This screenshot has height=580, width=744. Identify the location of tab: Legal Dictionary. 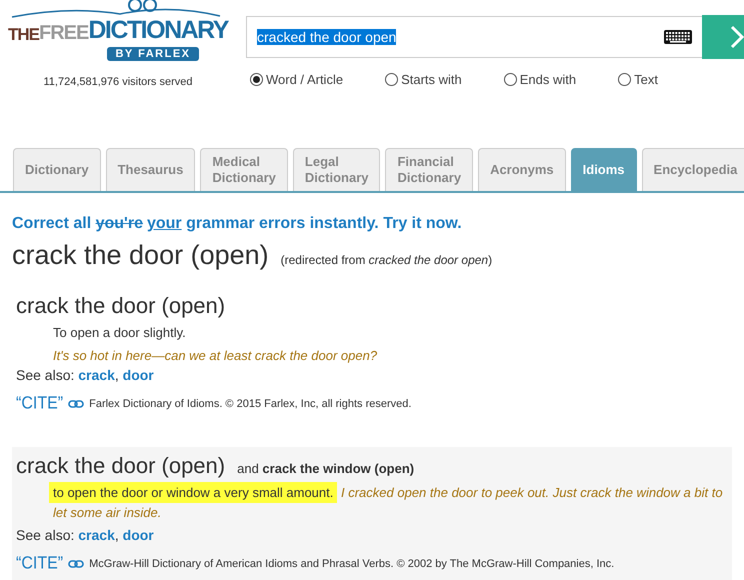
(336, 169).